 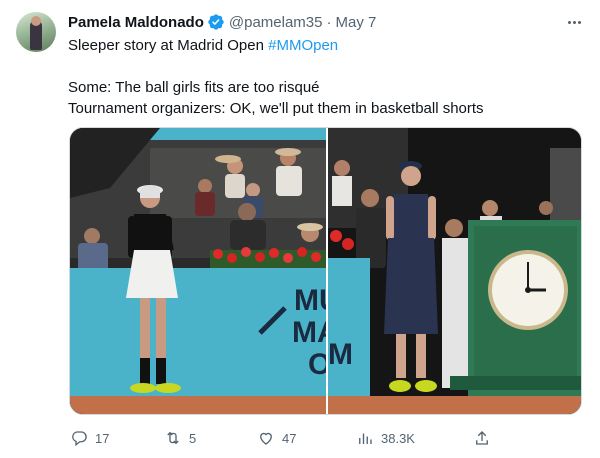 I want to click on tweet-line-1: Sleeper story at Madrid Open #MMOpen, so click(x=324, y=45).